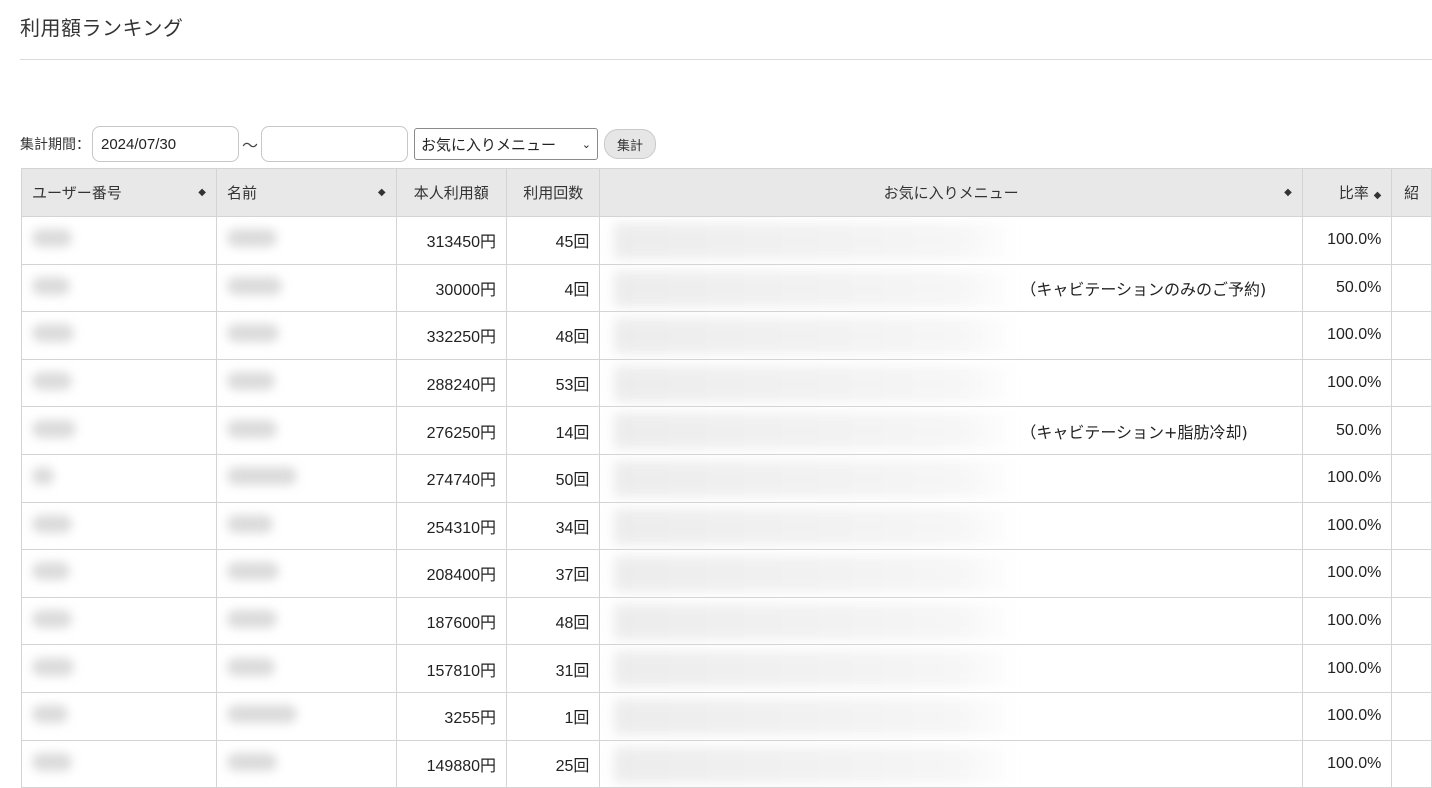  I want to click on title-divider, so click(726, 59).